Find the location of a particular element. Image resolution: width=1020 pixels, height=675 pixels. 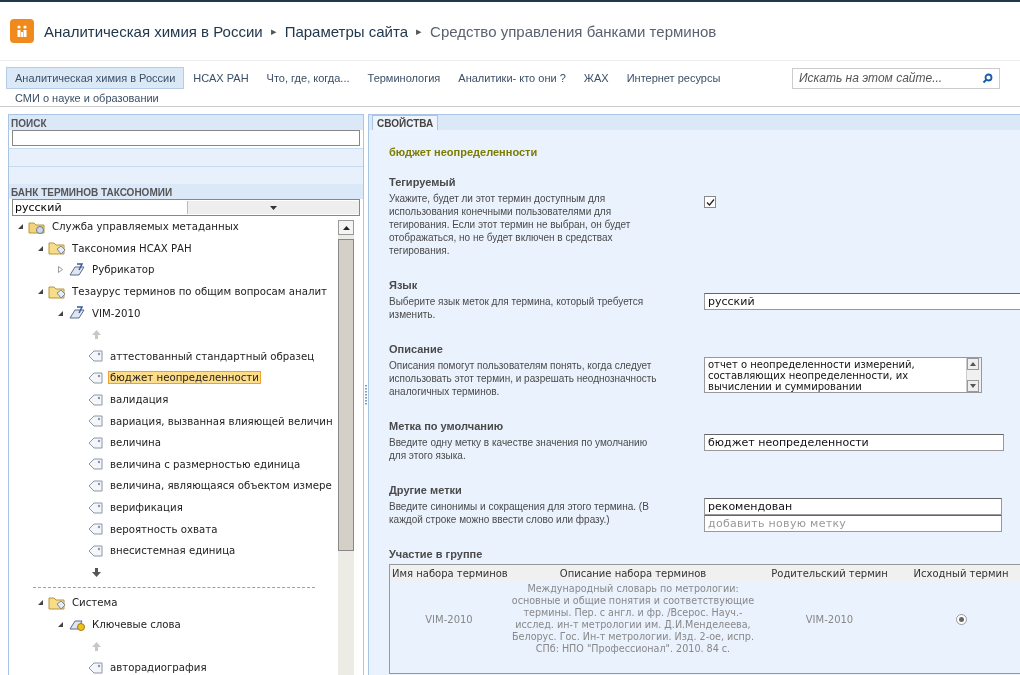

section-description: Описания помогут пользователям понять, когда следует использовать этот термин, и разрешать неоднозначность аналогичных терминов. is located at coordinates (523, 378).